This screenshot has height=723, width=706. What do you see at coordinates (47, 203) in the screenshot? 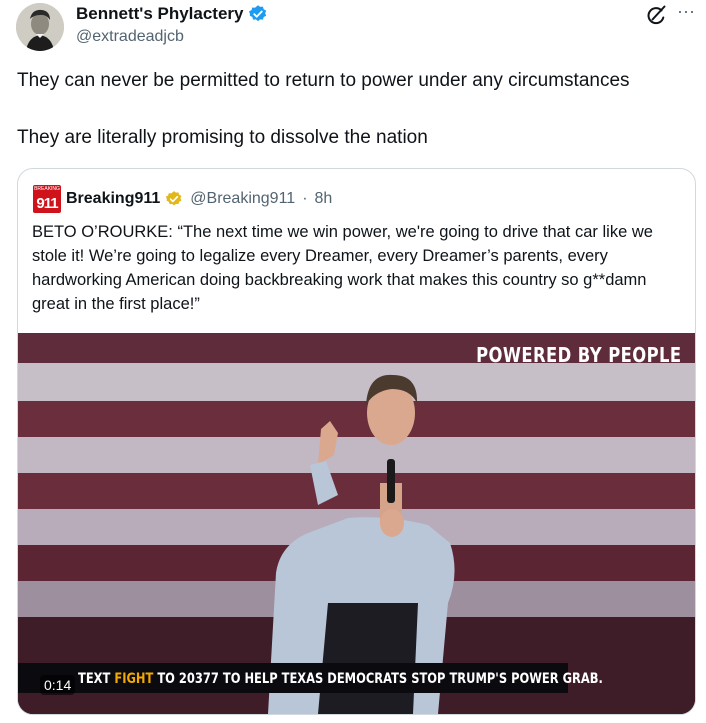
I see `logo-number-text: 911` at bounding box center [47, 203].